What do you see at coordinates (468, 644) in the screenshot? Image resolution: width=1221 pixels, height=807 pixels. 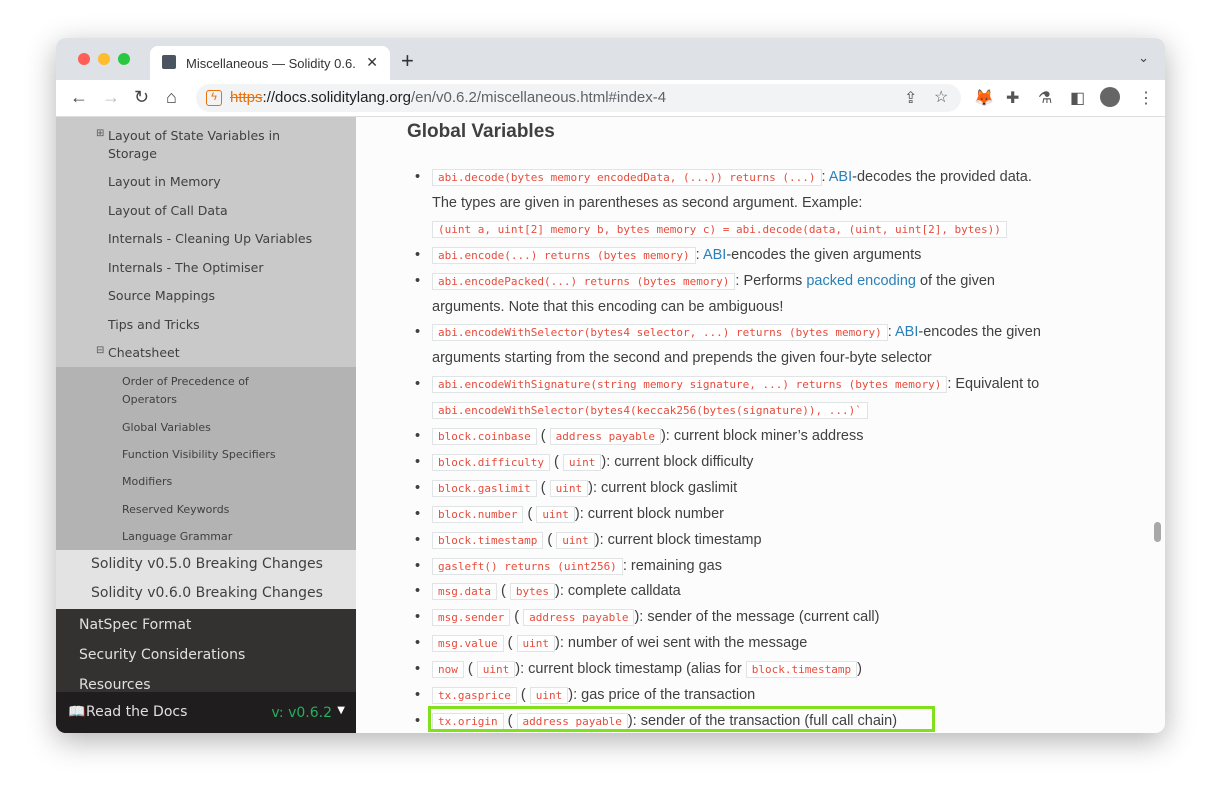 I see `code-literal: msg.value` at bounding box center [468, 644].